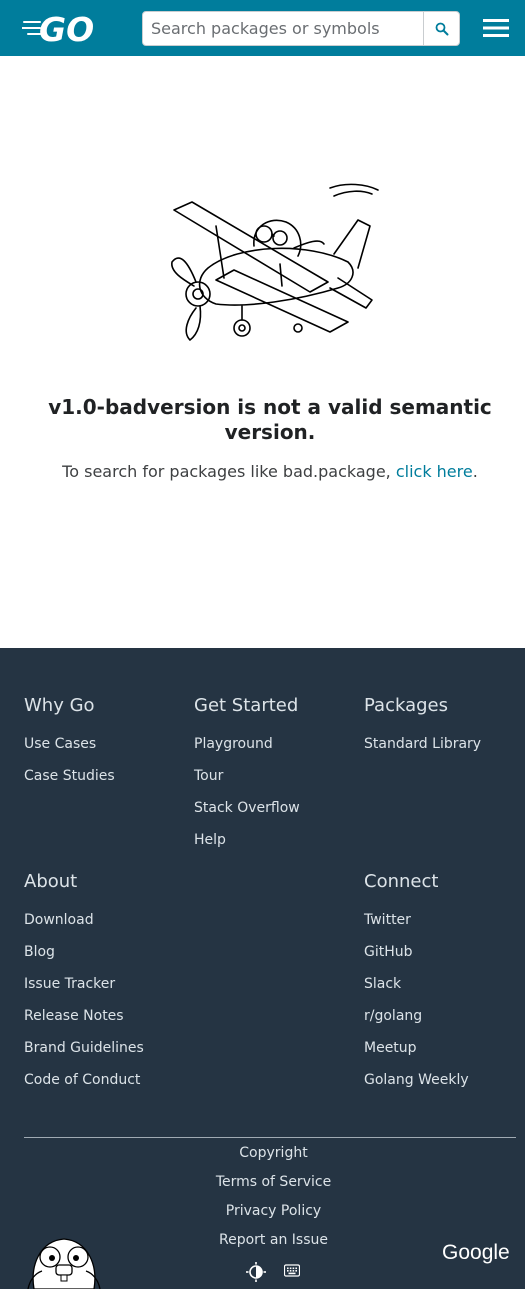  I want to click on google-logo: Google, so click(480, 1252).